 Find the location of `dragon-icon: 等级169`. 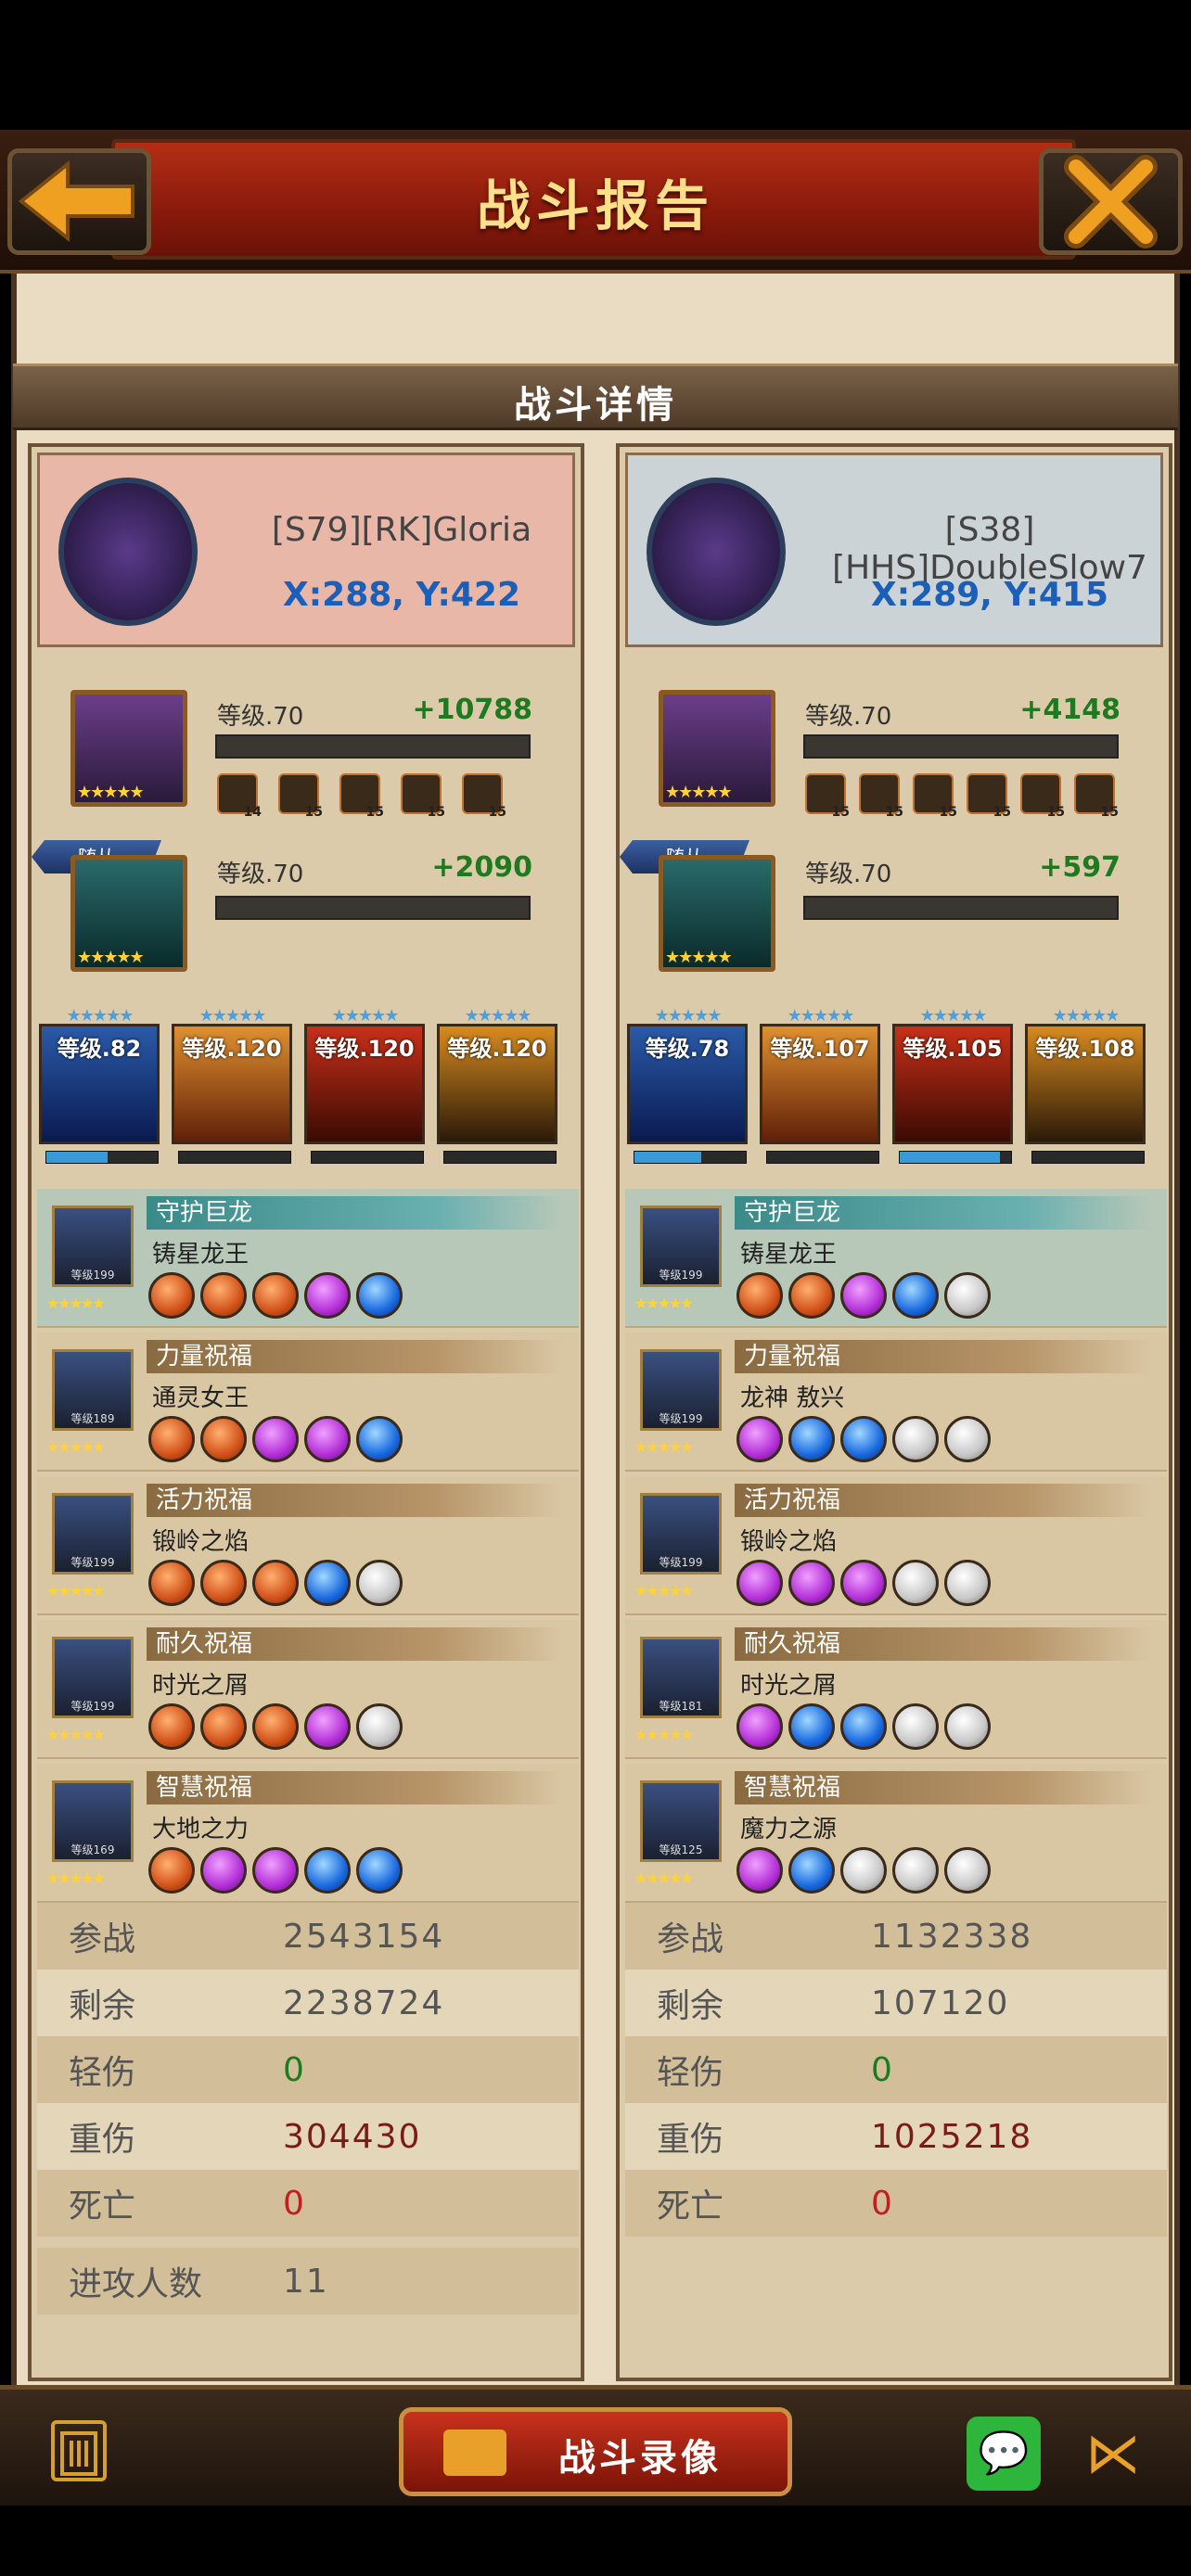

dragon-icon: 等级169 is located at coordinates (93, 1821).